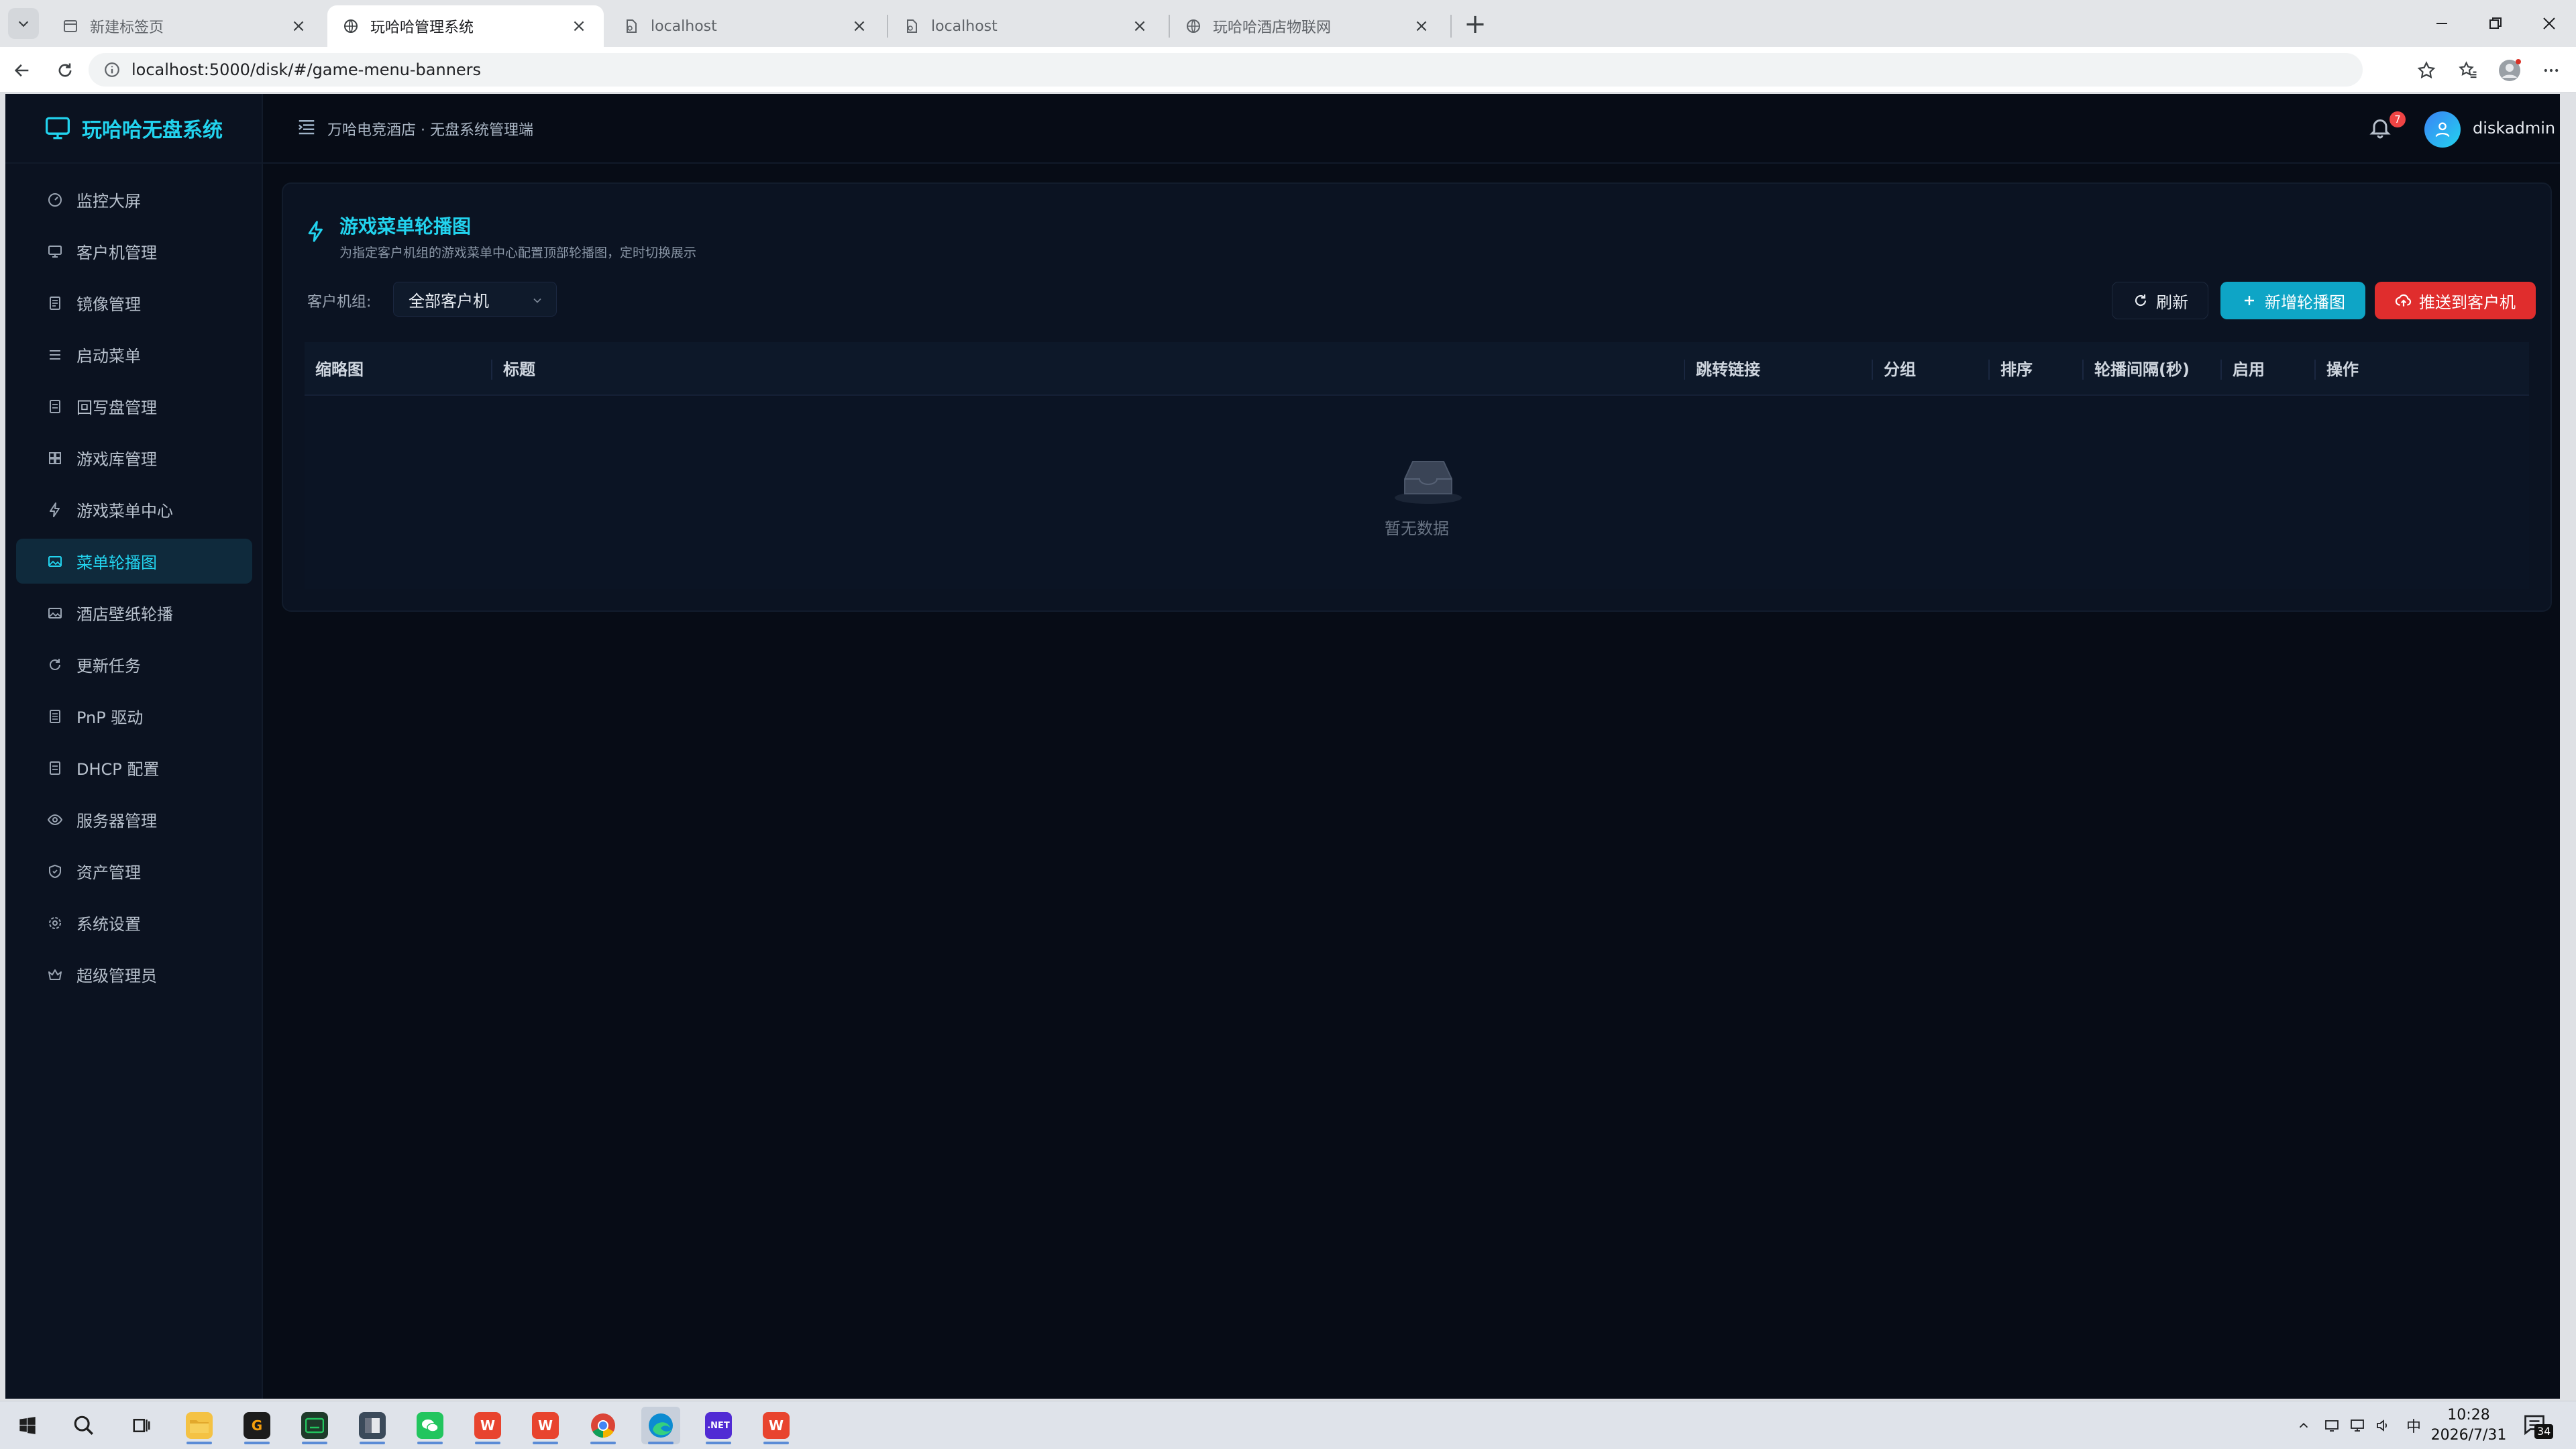 This screenshot has height=1449, width=2576. What do you see at coordinates (1026, 26) in the screenshot?
I see `browser-tab-3: localhost ×` at bounding box center [1026, 26].